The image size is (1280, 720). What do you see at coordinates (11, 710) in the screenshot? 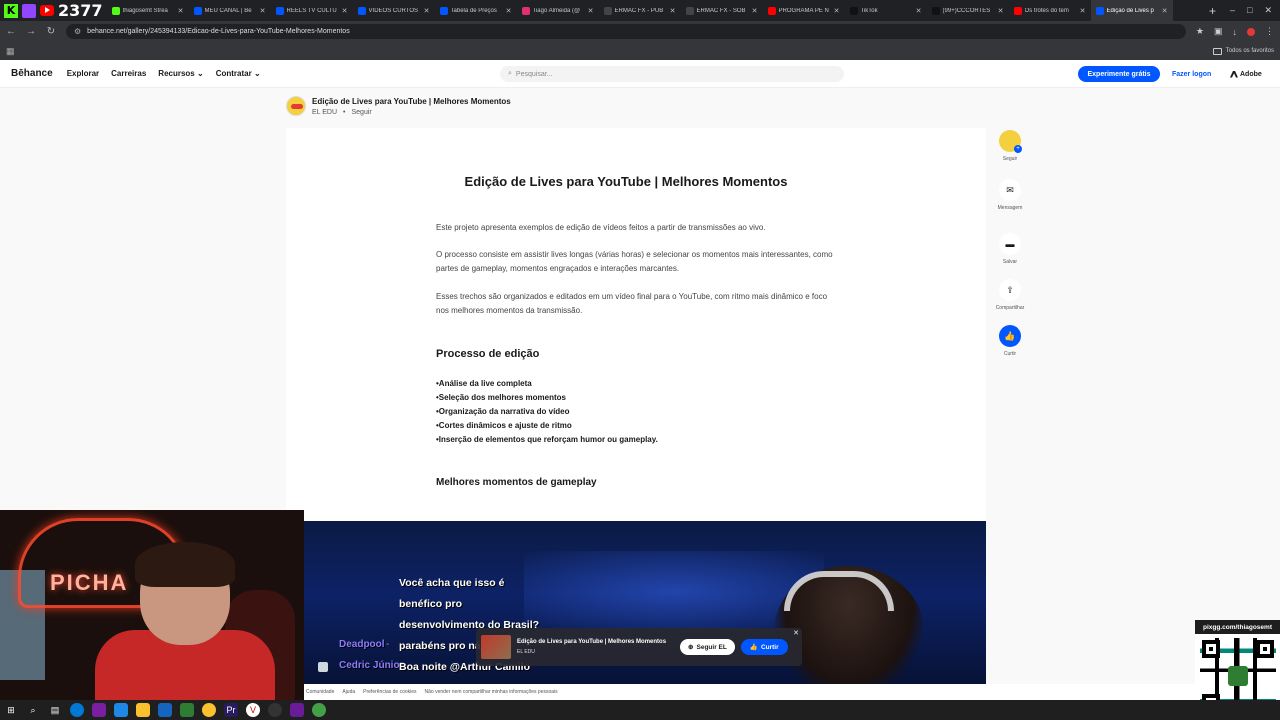
I see `windows-start-icon: ⊞` at bounding box center [11, 710].